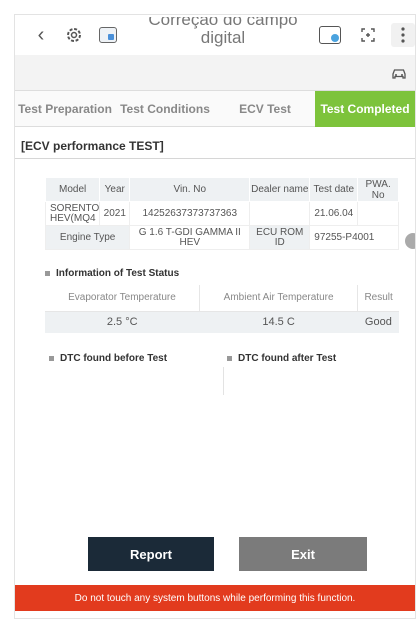 This screenshot has height=623, width=420. Describe the element at coordinates (334, 189) in the screenshot. I see `header-test-date: Test date` at that location.